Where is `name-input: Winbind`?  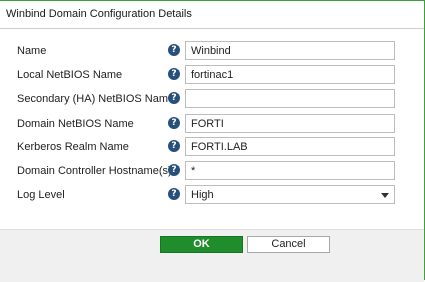
name-input: Winbind is located at coordinates (290, 50).